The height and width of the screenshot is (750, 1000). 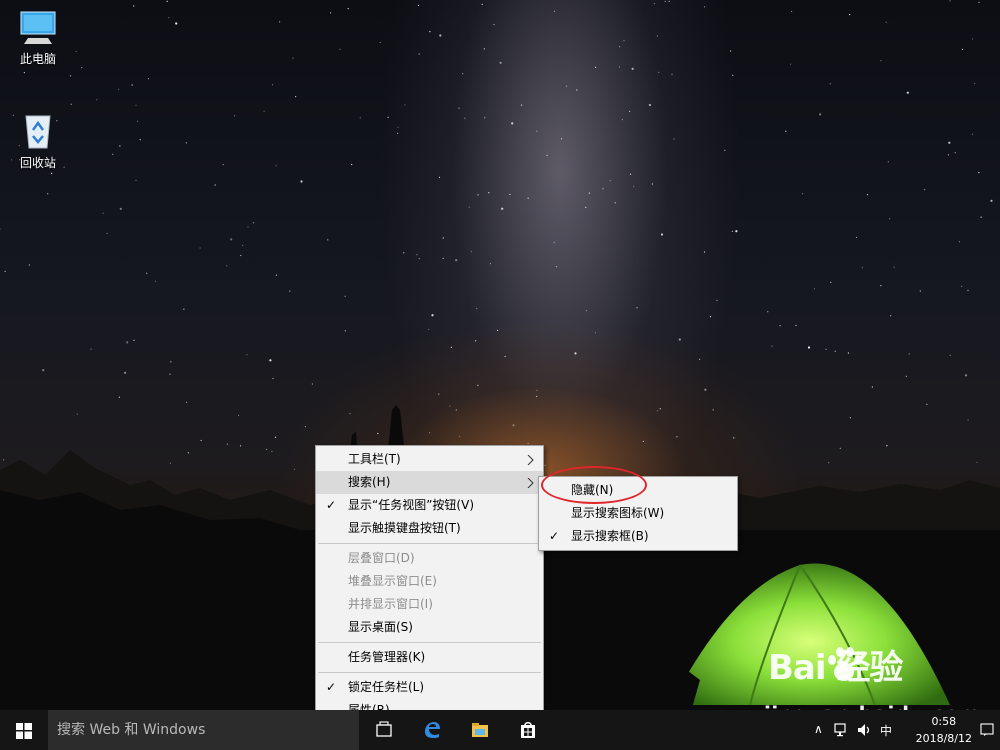 What do you see at coordinates (842, 730) in the screenshot?
I see `network-icon` at bounding box center [842, 730].